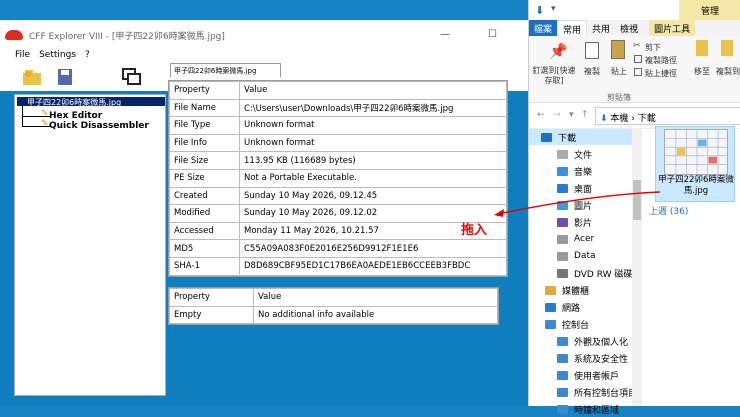  I want to click on table-row: PE Size Not a Portable Executable., so click(338, 178).